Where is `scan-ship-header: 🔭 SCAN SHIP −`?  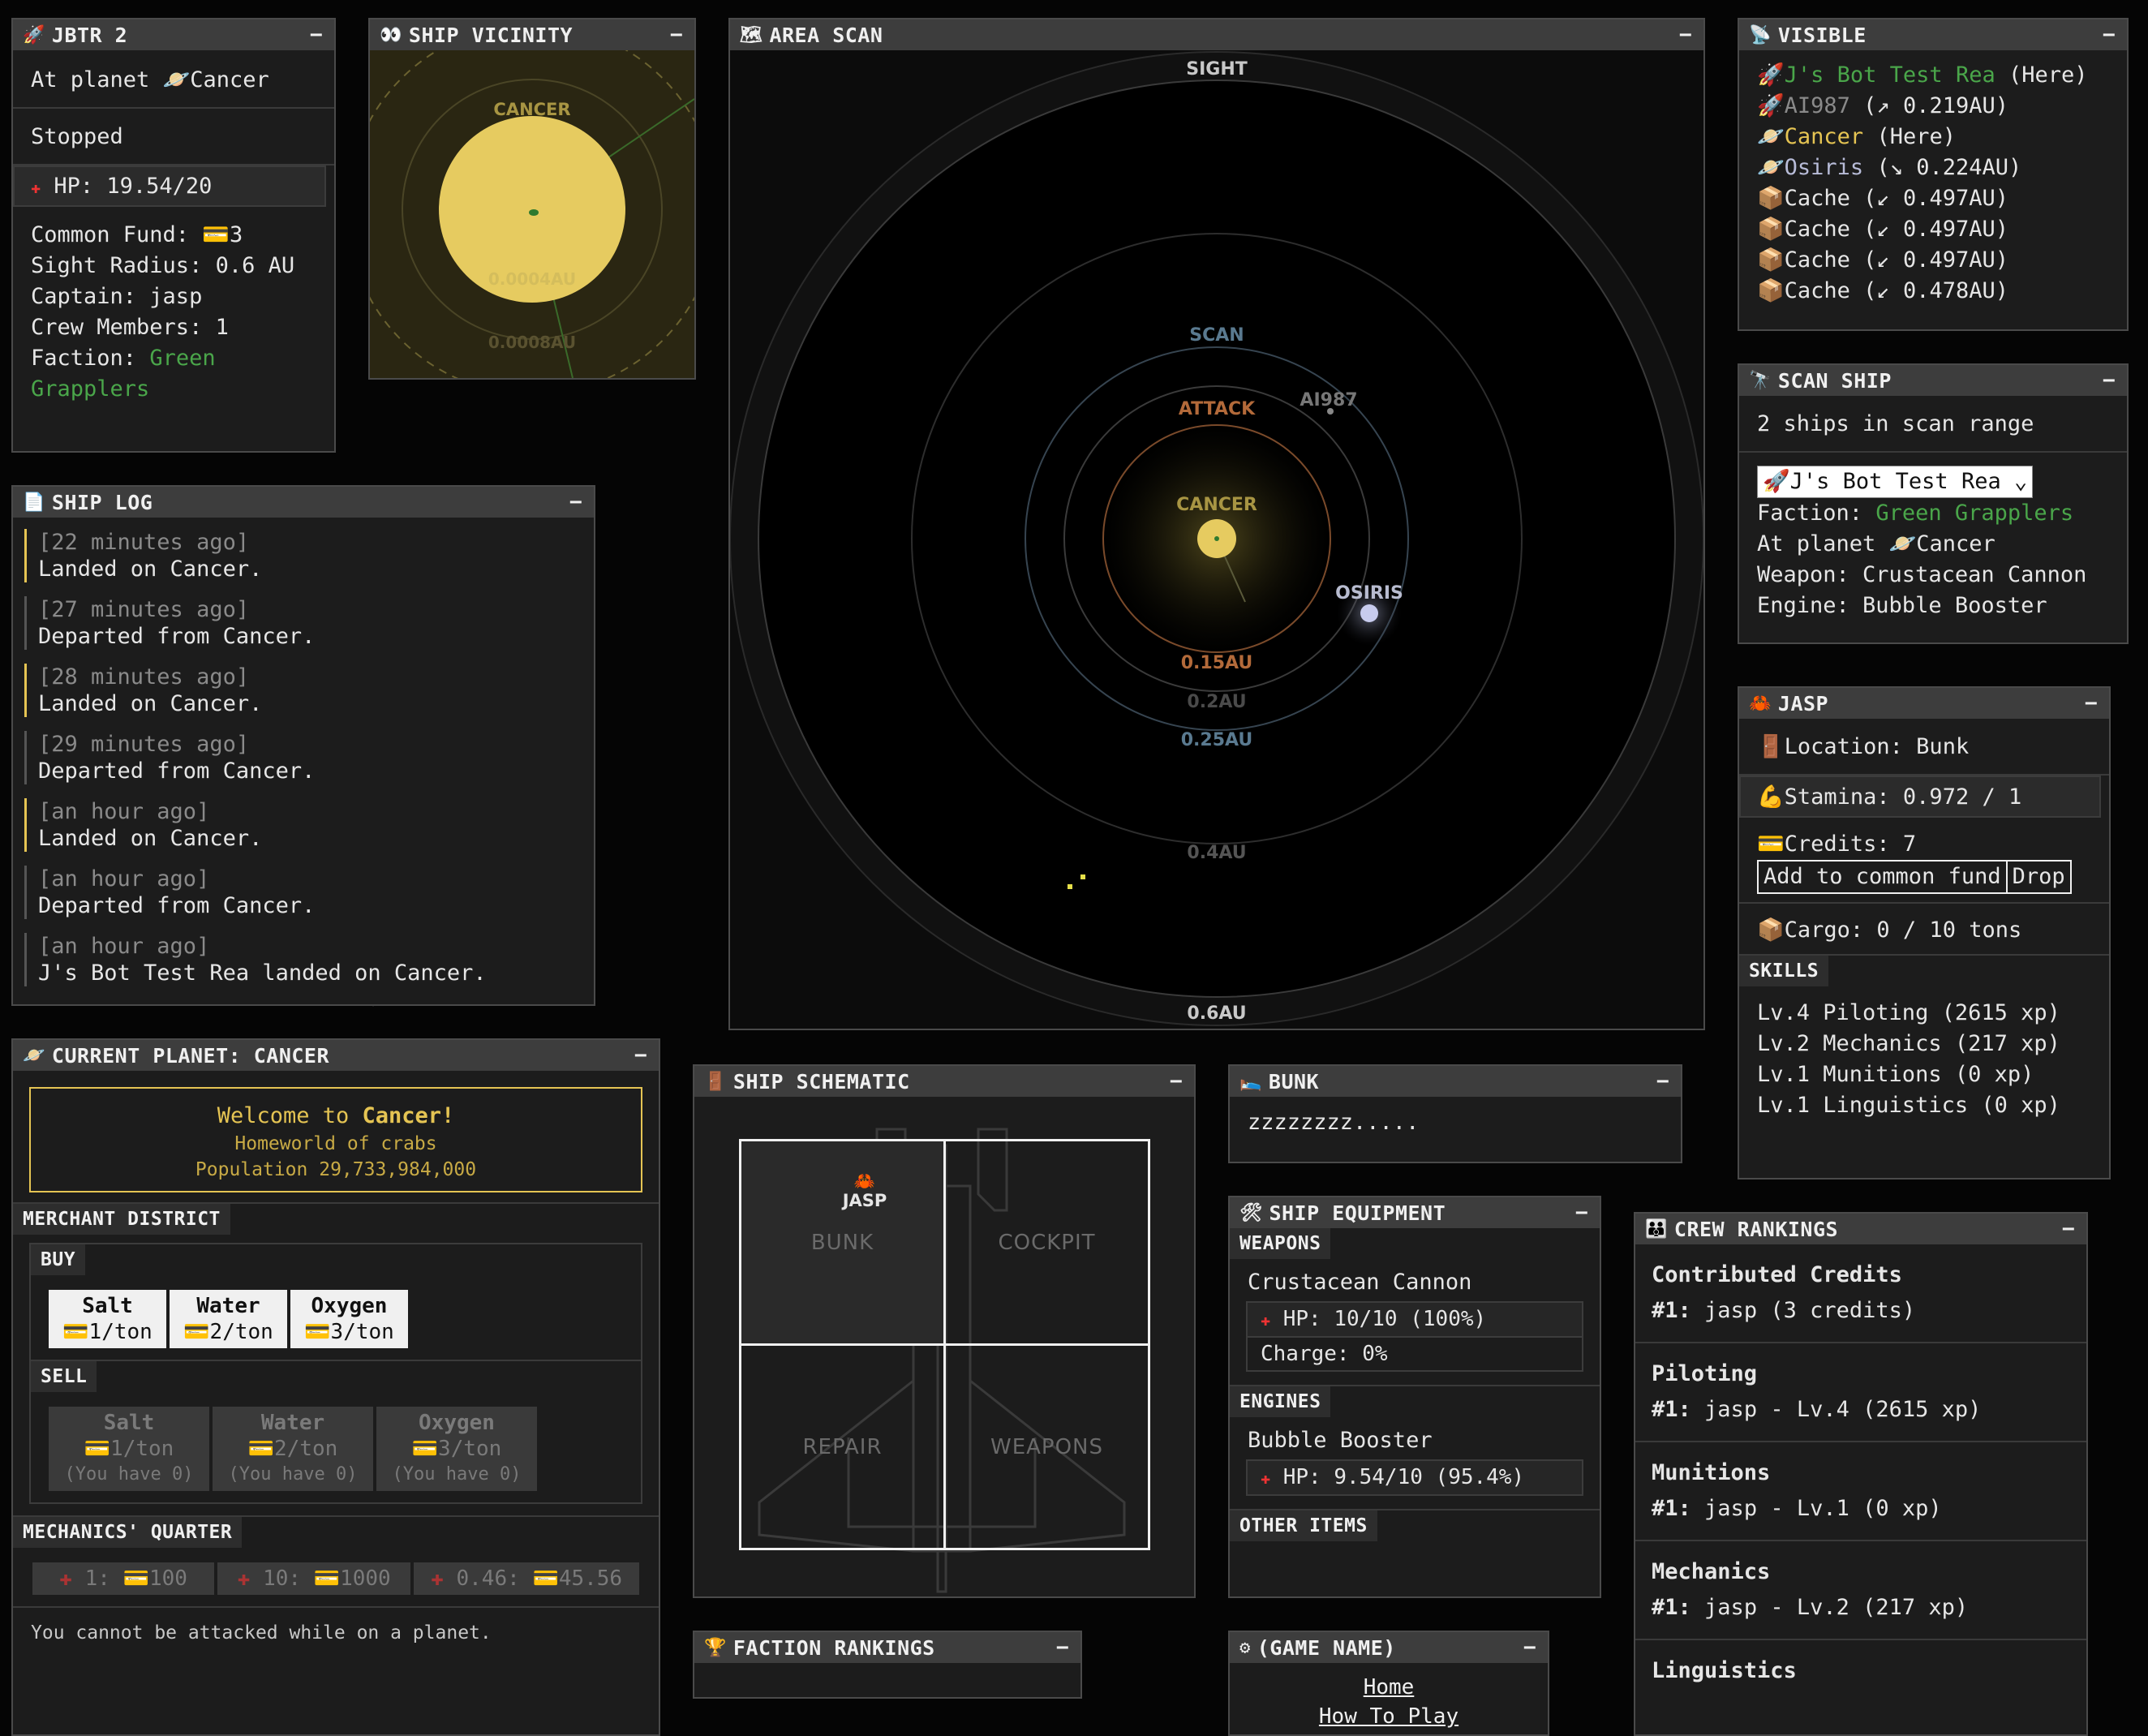 scan-ship-header: 🔭 SCAN SHIP − is located at coordinates (1933, 380).